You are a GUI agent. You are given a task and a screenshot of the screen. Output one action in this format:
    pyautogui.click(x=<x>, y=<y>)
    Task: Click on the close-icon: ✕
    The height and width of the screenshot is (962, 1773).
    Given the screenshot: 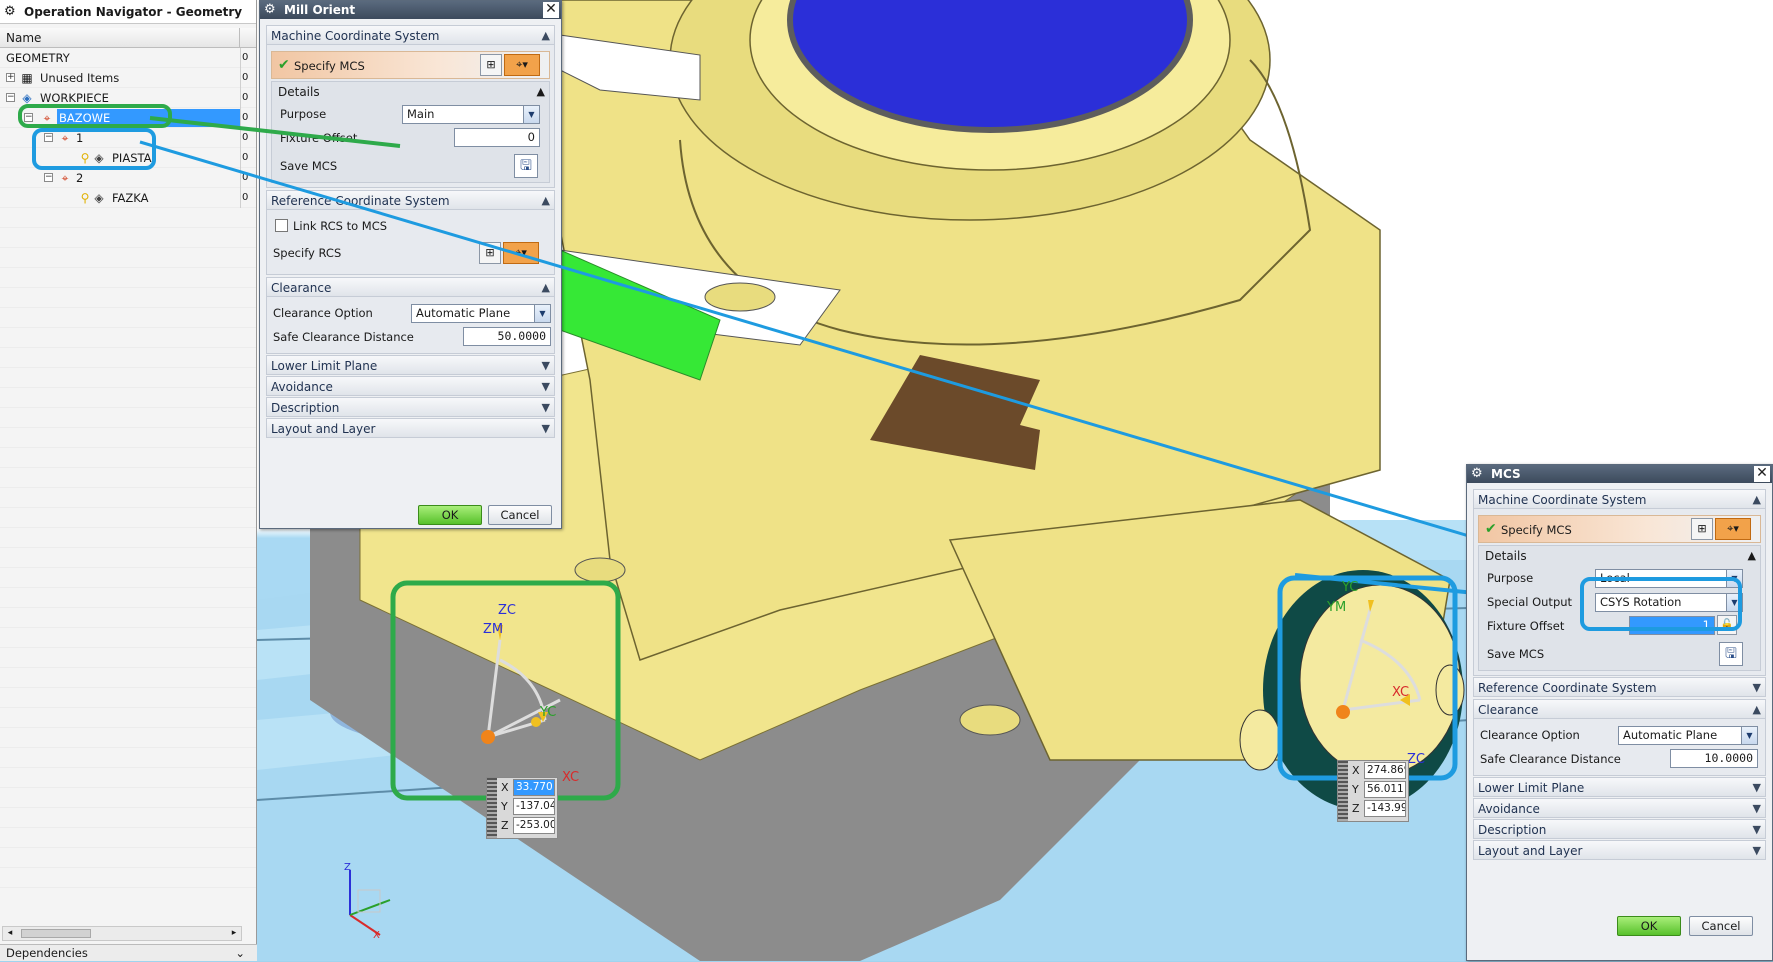 What is the action you would take?
    pyautogui.click(x=1762, y=474)
    